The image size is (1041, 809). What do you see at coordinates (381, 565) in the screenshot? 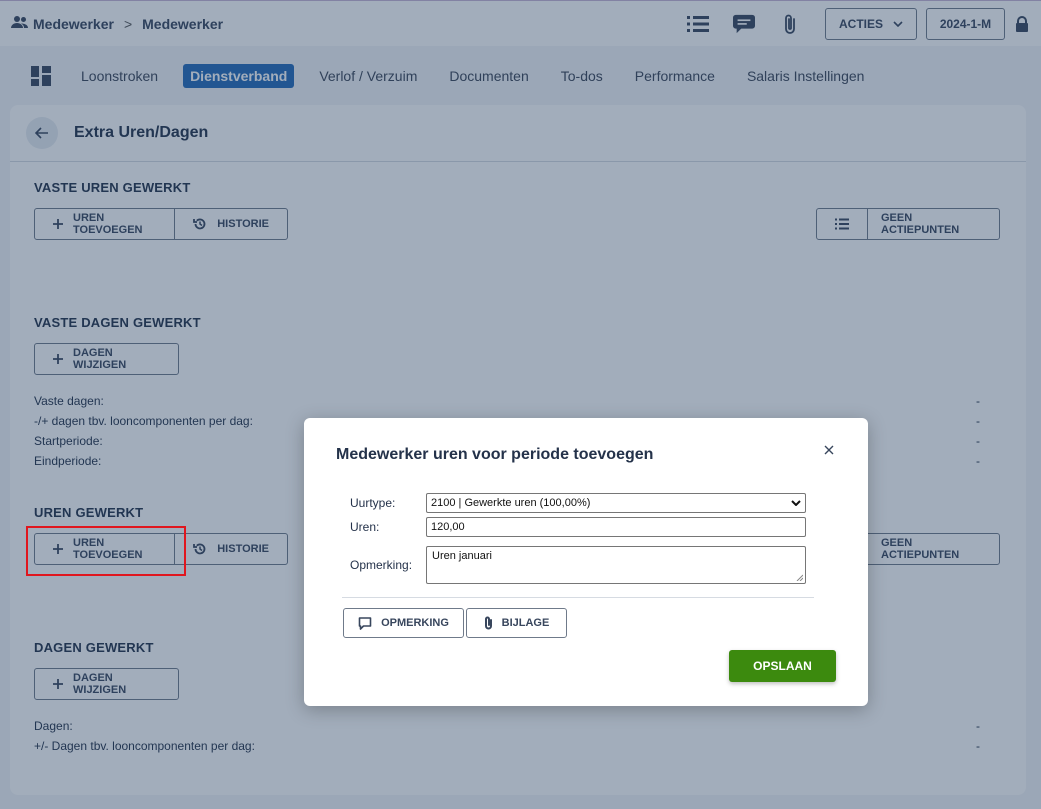
I see `opmerking-label: Opmerking:` at bounding box center [381, 565].